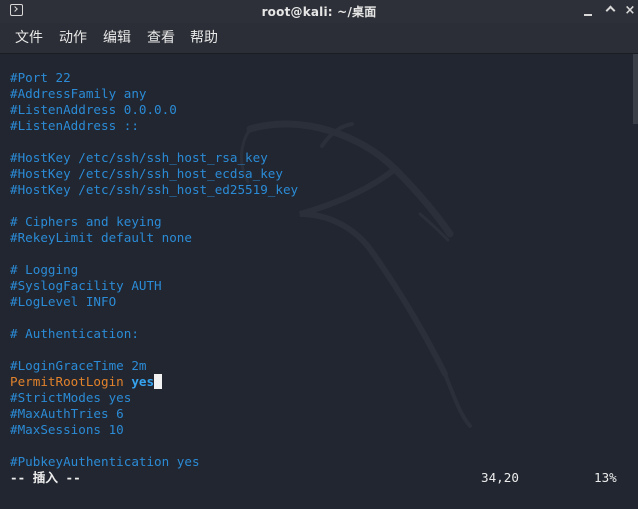 The height and width of the screenshot is (509, 638). Describe the element at coordinates (117, 38) in the screenshot. I see `menu-edit: 编辑` at that location.